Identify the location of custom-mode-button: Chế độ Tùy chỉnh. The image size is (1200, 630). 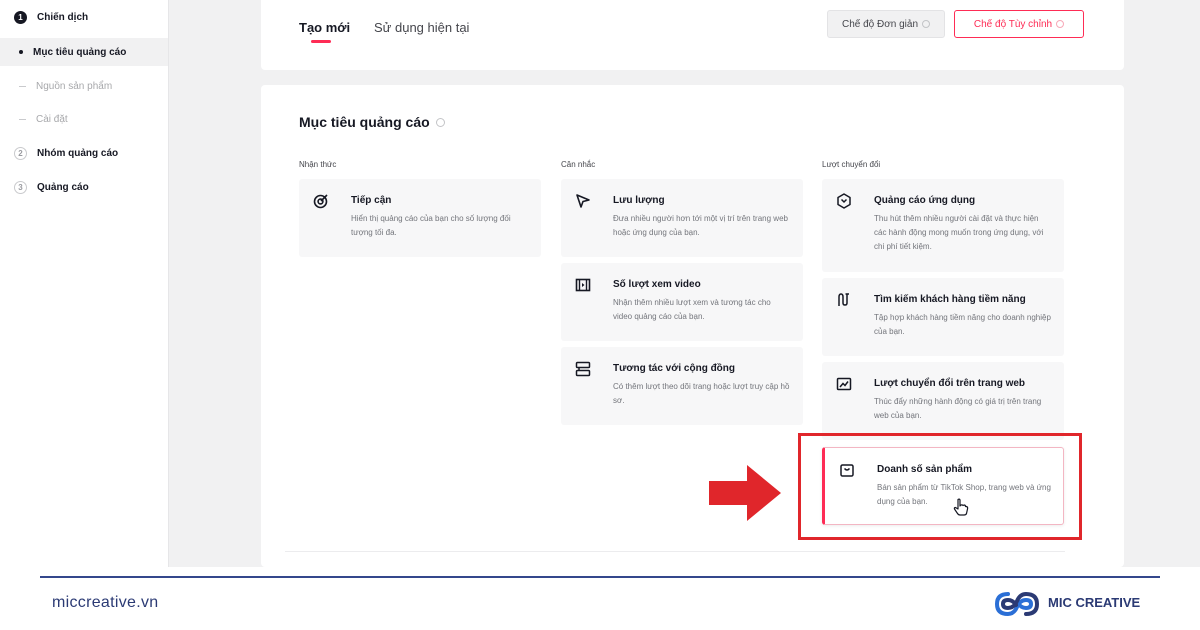
(1019, 24).